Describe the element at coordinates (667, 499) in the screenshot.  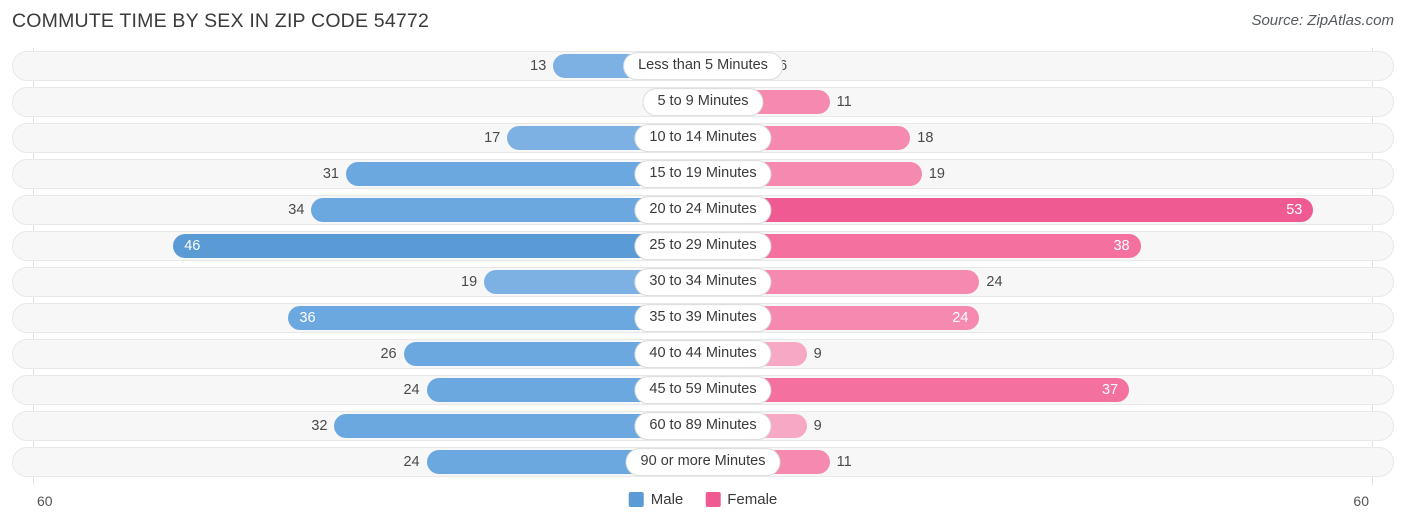
I see `legend-label: Male` at that location.